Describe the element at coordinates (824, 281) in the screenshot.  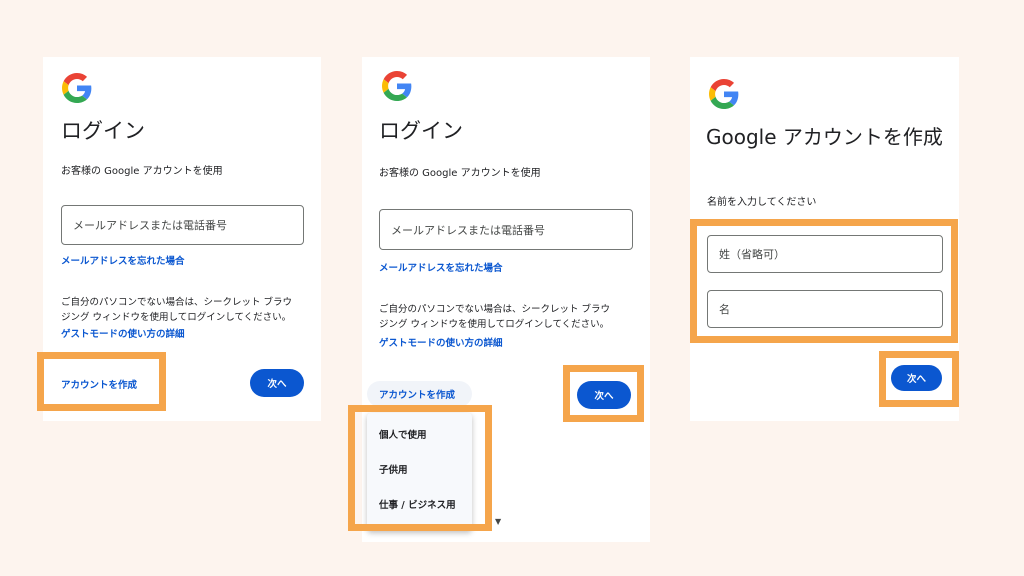
I see `highlight-name-fields` at that location.